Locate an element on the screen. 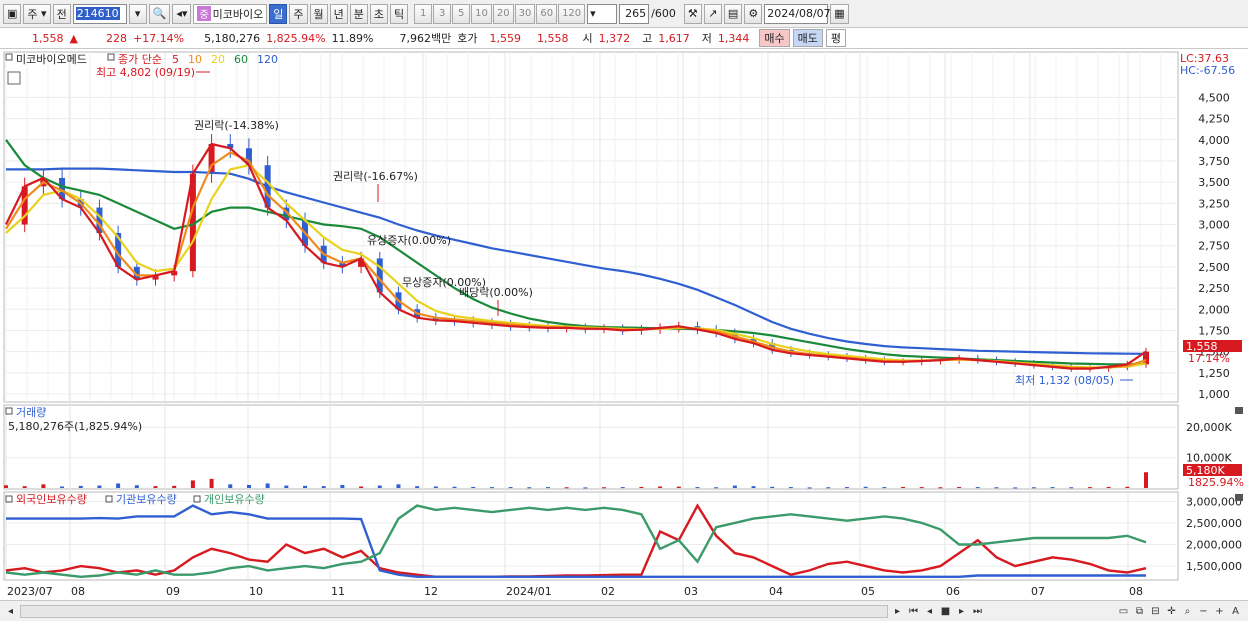 The width and height of the screenshot is (1248, 621). volume-close-icon is located at coordinates (1239, 410).